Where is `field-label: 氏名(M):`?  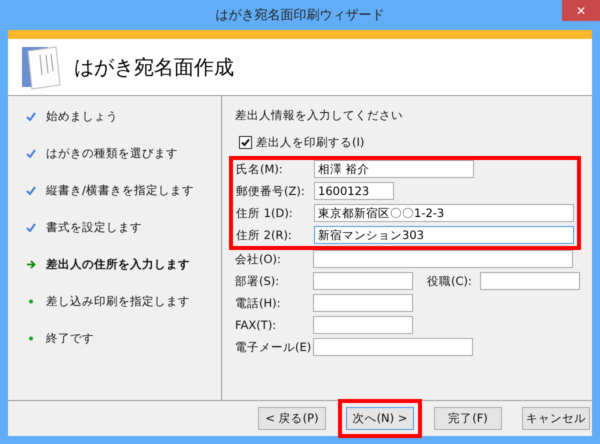 field-label: 氏名(M): is located at coordinates (260, 169).